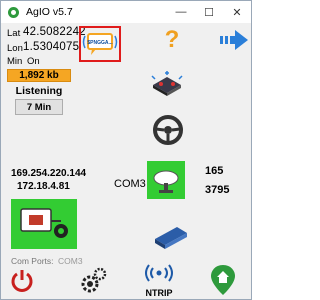  Describe the element at coordinates (43, 186) in the screenshot. I see `ip-address-2: 172.18.4.81` at that location.